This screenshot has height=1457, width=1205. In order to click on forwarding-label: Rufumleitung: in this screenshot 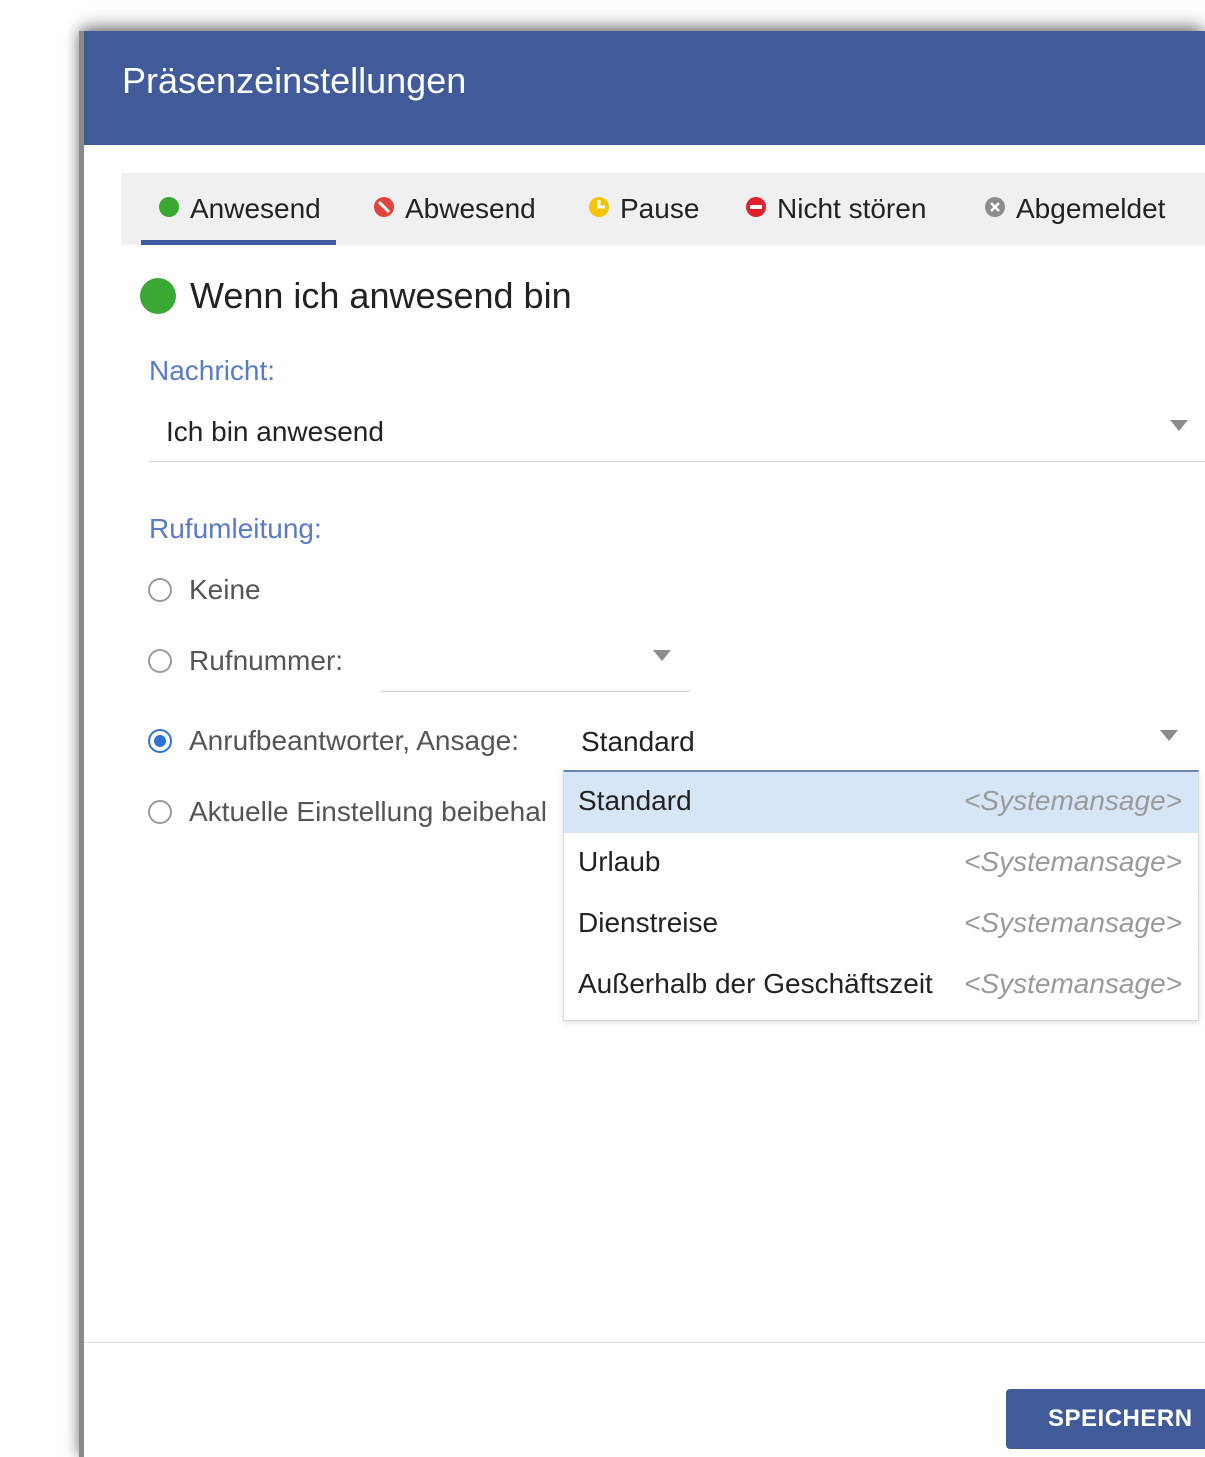, I will do `click(235, 528)`.